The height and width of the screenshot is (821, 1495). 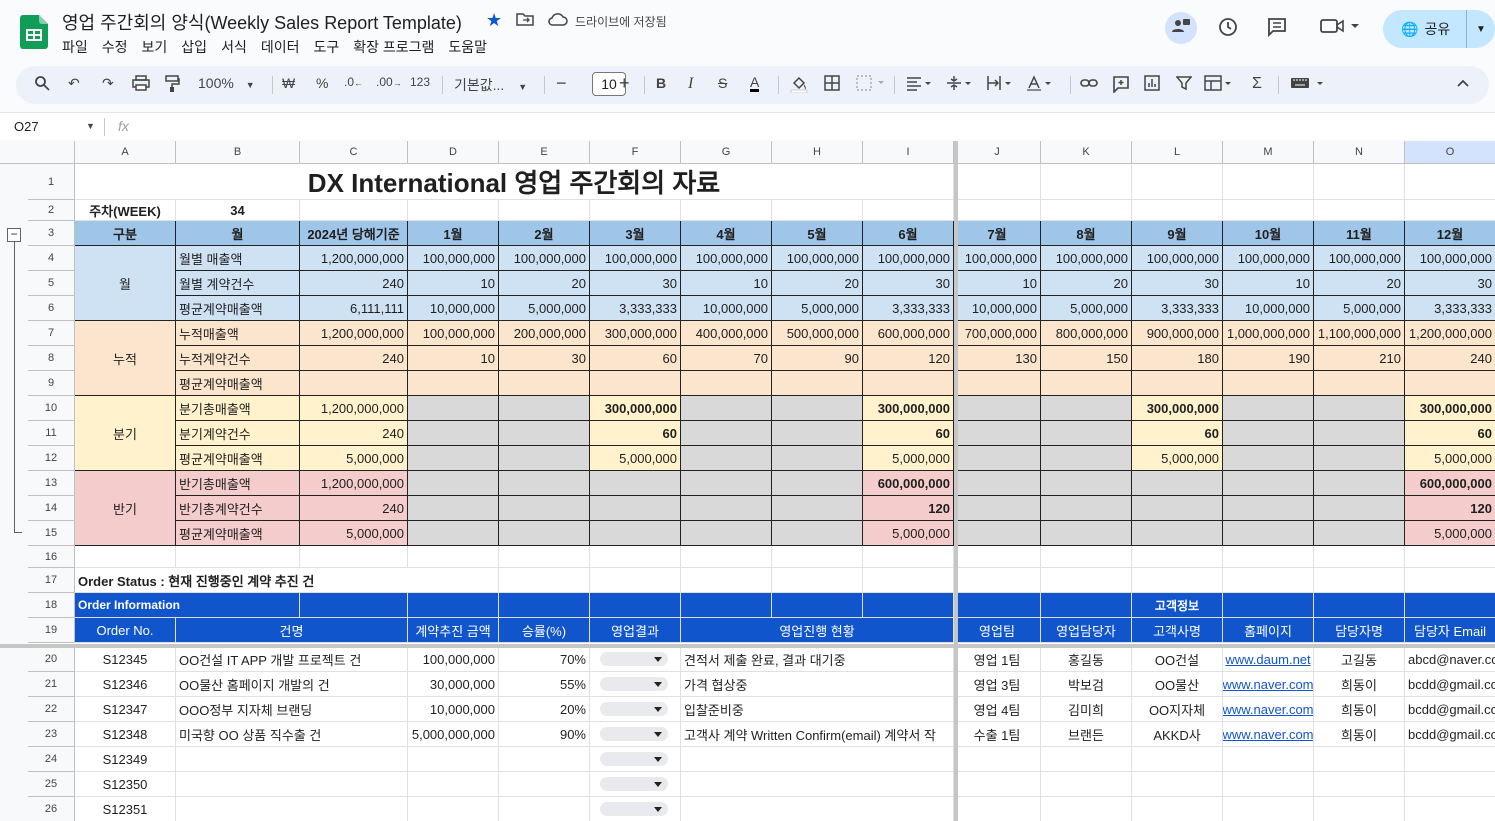 I want to click on order-email-cell, so click(x=1450, y=809).